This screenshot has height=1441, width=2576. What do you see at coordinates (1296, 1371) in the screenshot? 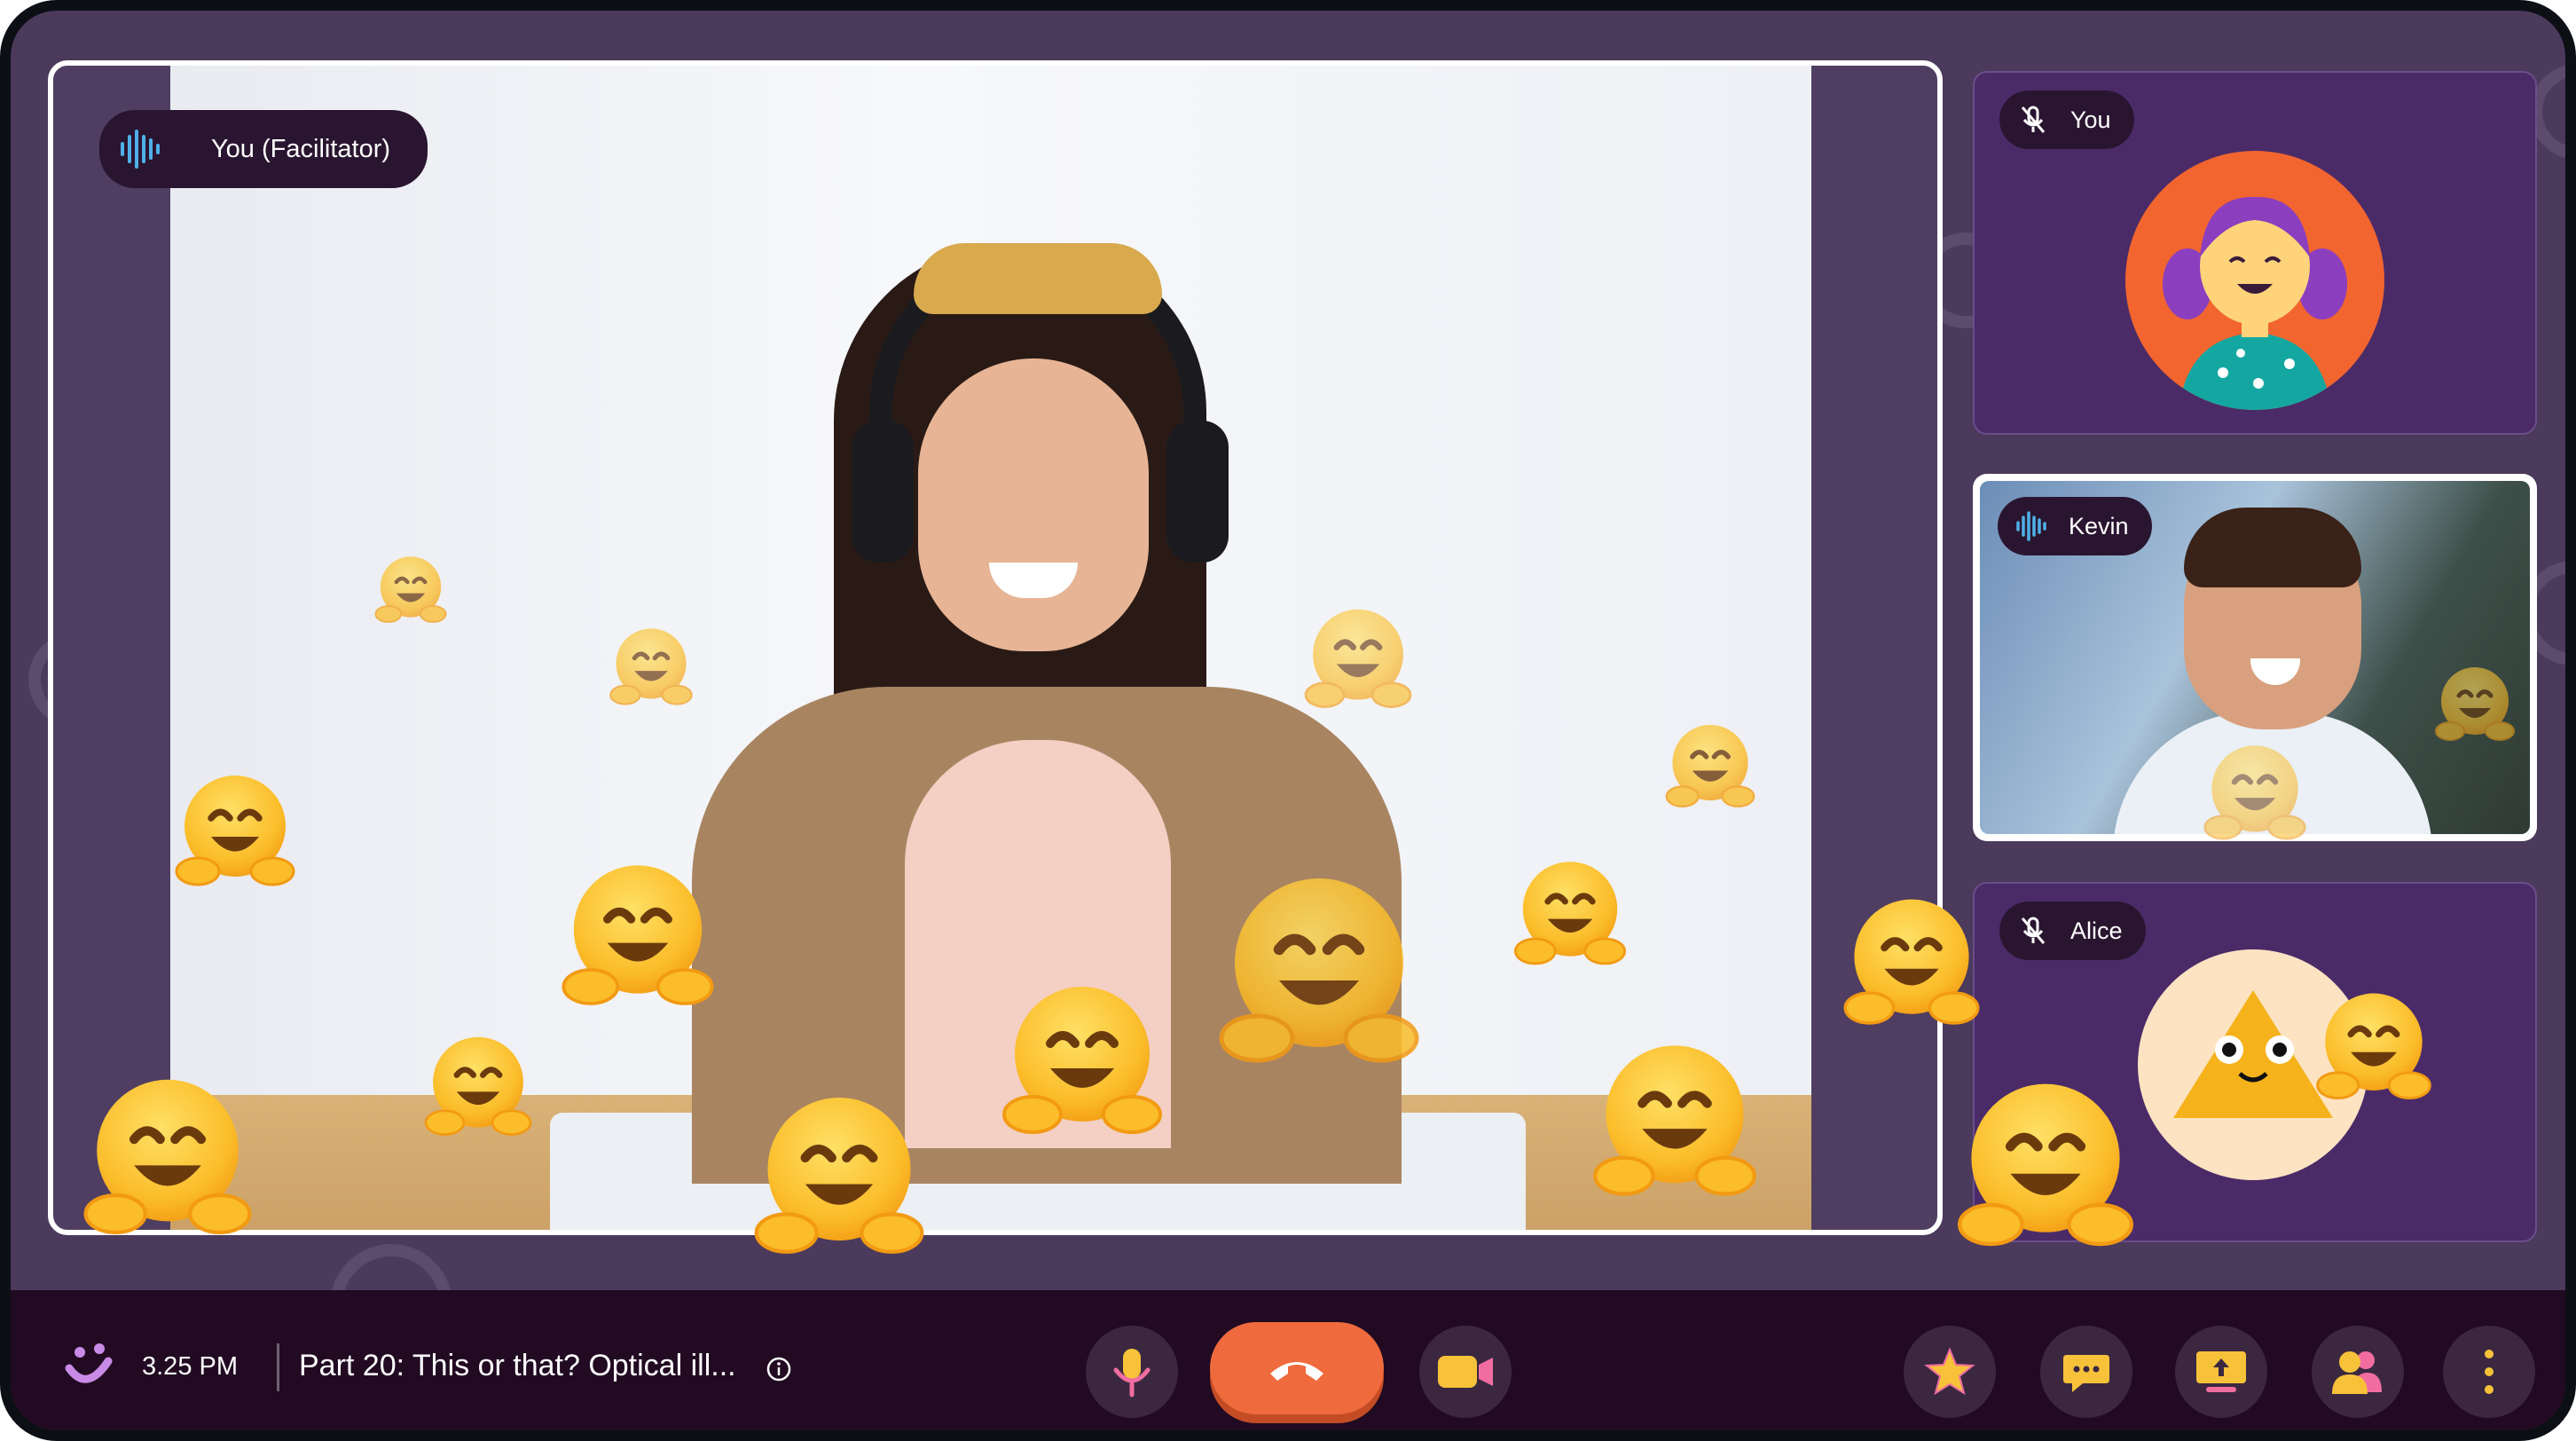
I see `phone-hangup-icon` at bounding box center [1296, 1371].